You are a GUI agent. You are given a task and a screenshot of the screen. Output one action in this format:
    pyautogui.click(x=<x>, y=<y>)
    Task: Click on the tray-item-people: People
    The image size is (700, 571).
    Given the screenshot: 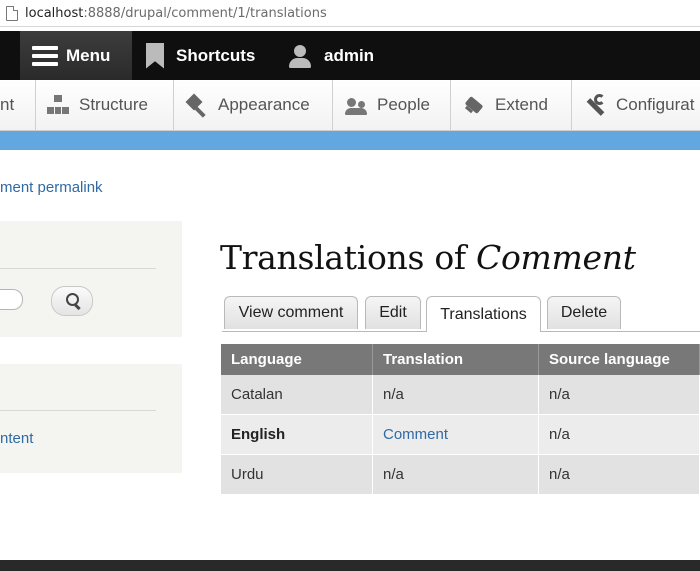 What is the action you would take?
    pyautogui.click(x=387, y=105)
    